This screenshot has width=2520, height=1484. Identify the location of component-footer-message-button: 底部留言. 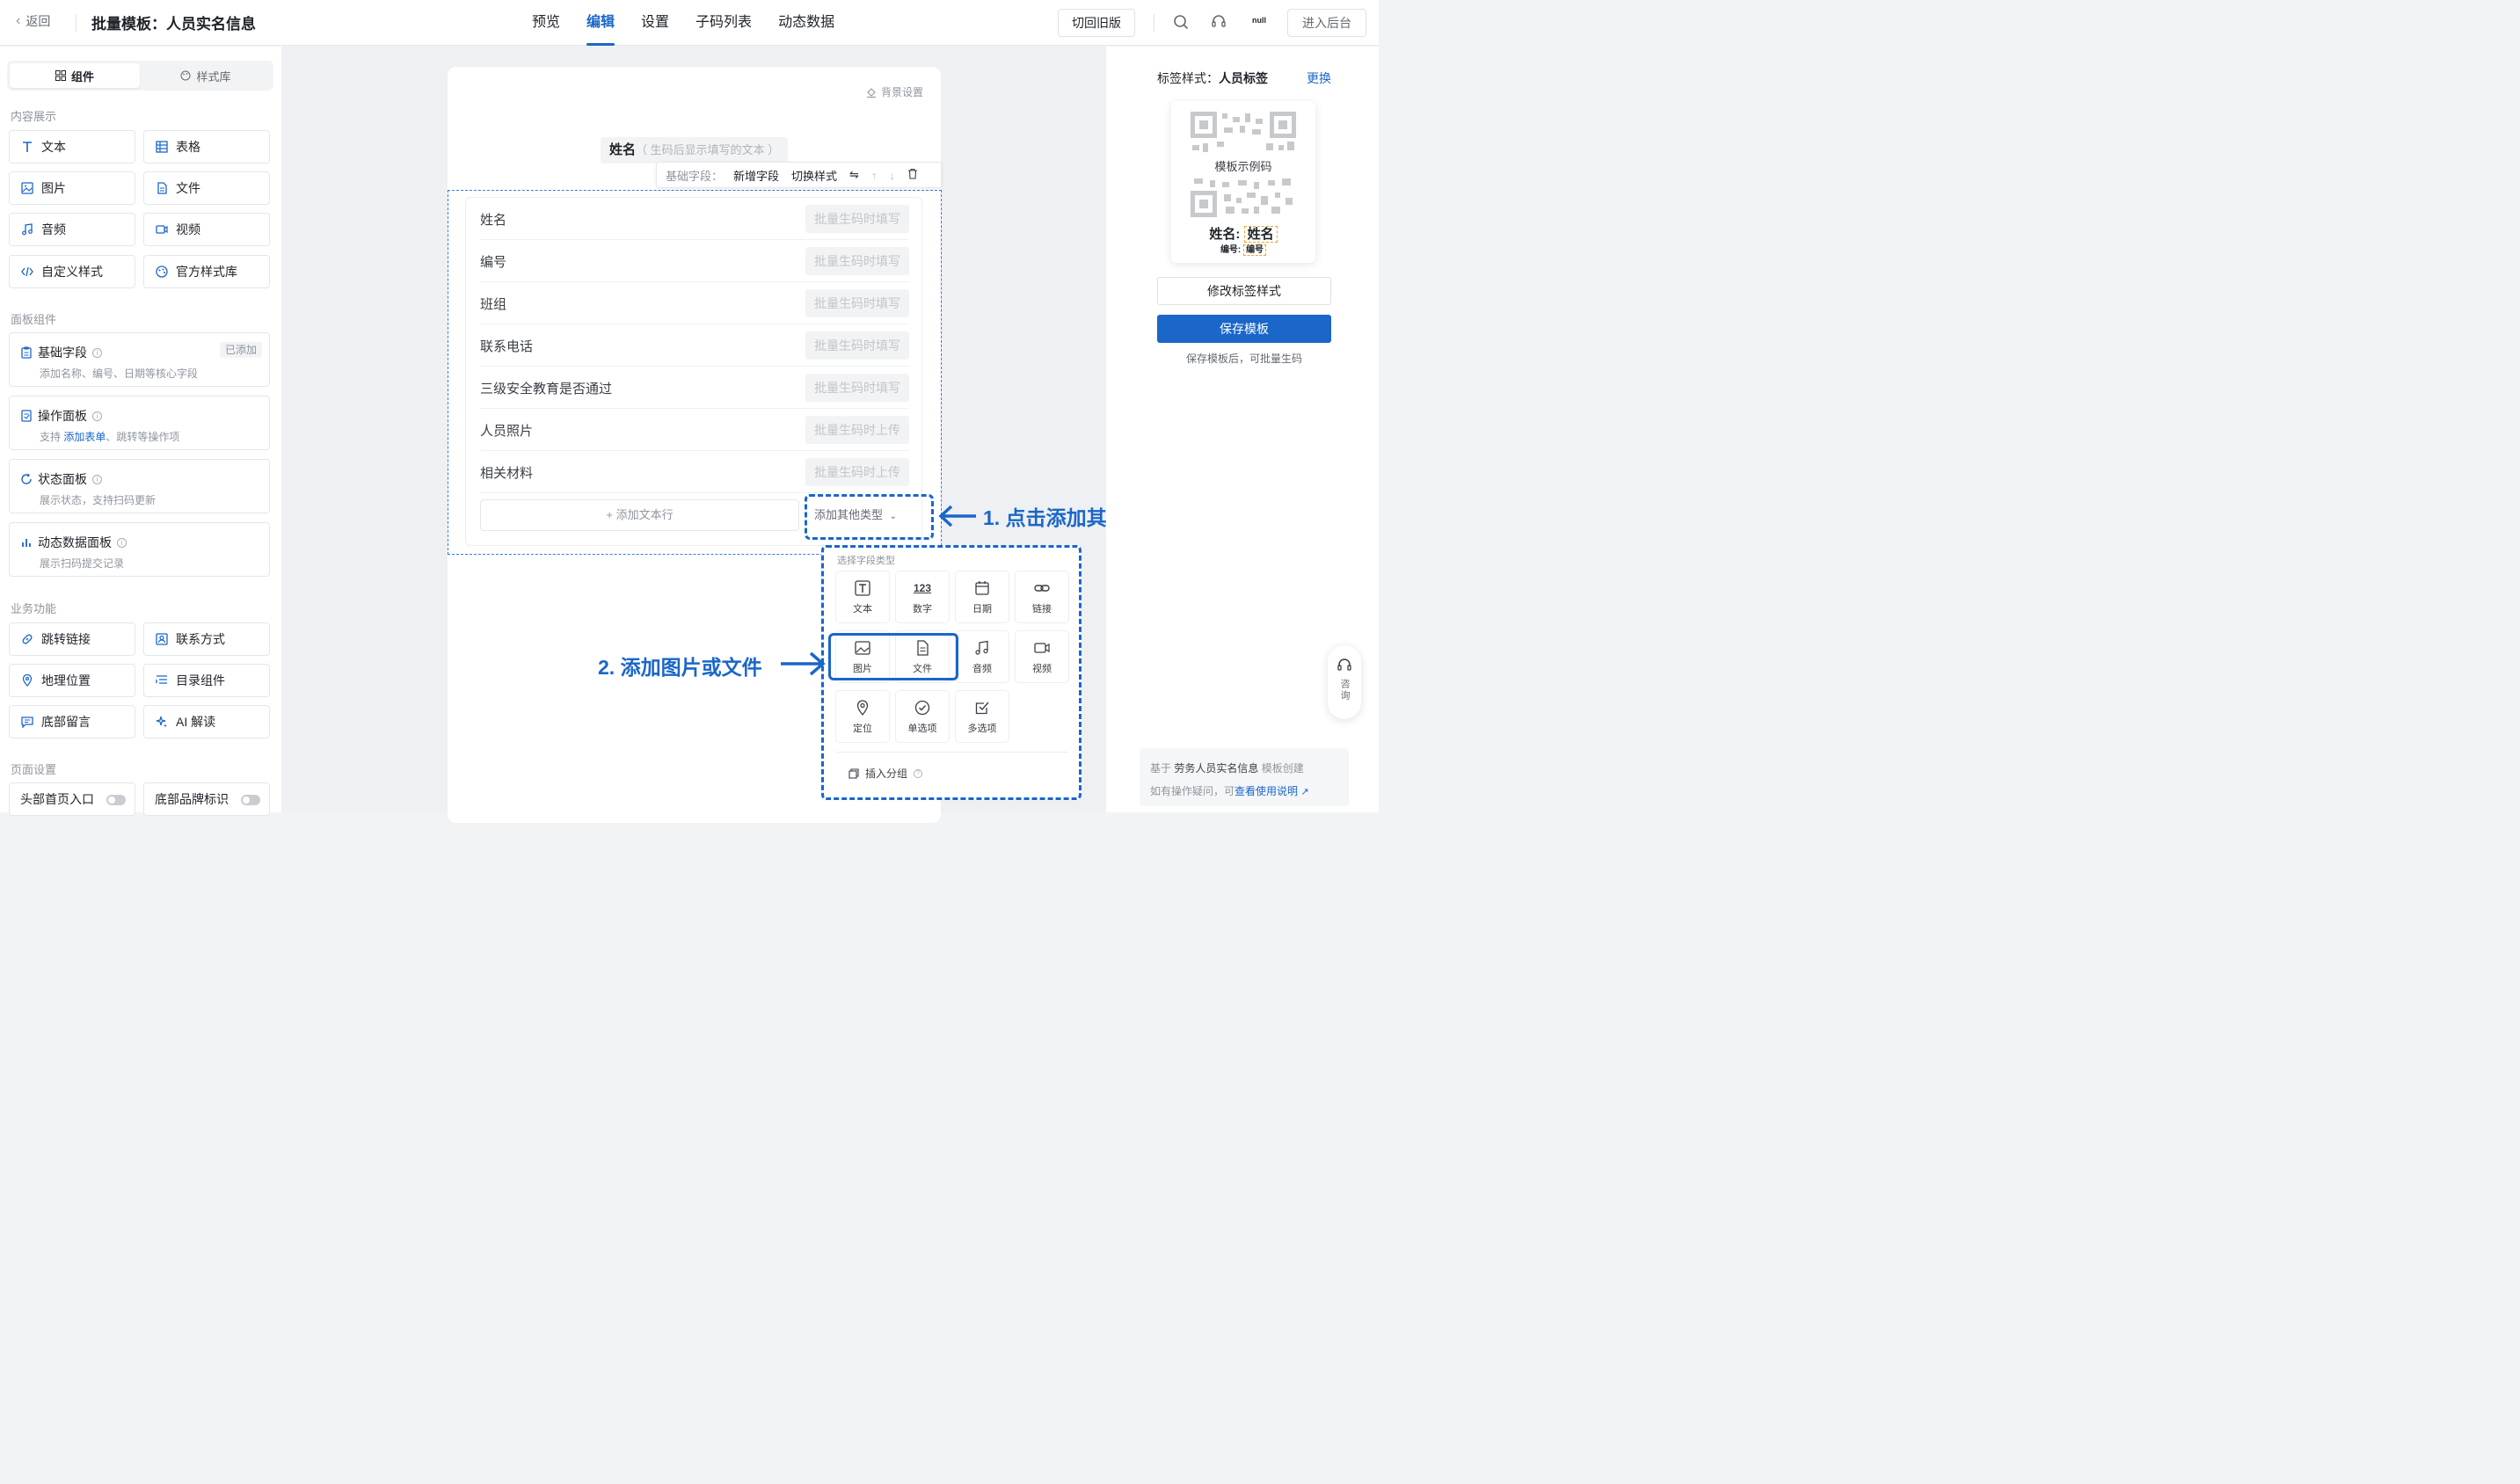
(72, 722).